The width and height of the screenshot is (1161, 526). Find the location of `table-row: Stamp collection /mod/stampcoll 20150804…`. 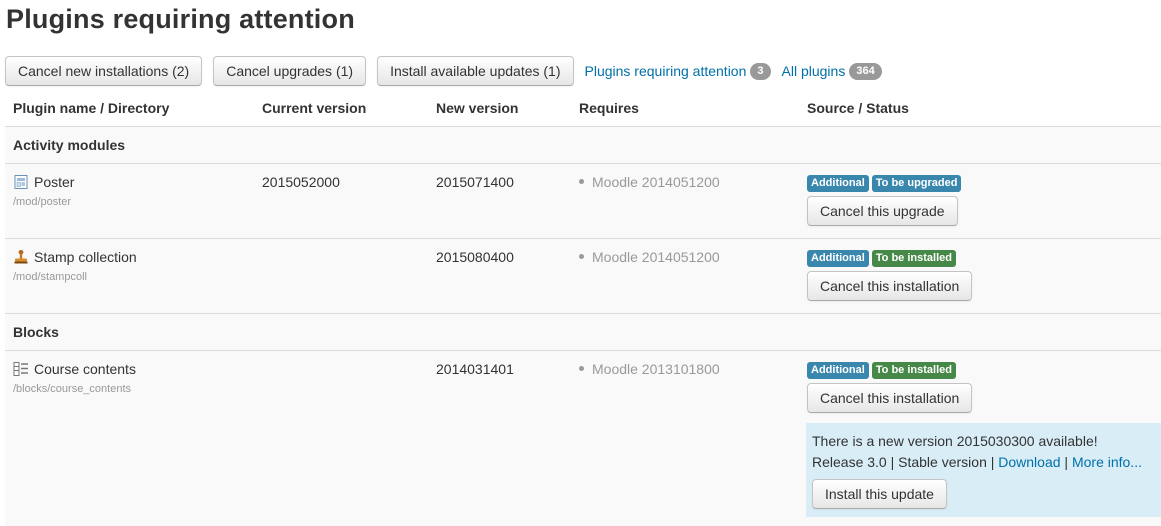

table-row: Stamp collection /mod/stampcoll 20150804… is located at coordinates (583, 276).